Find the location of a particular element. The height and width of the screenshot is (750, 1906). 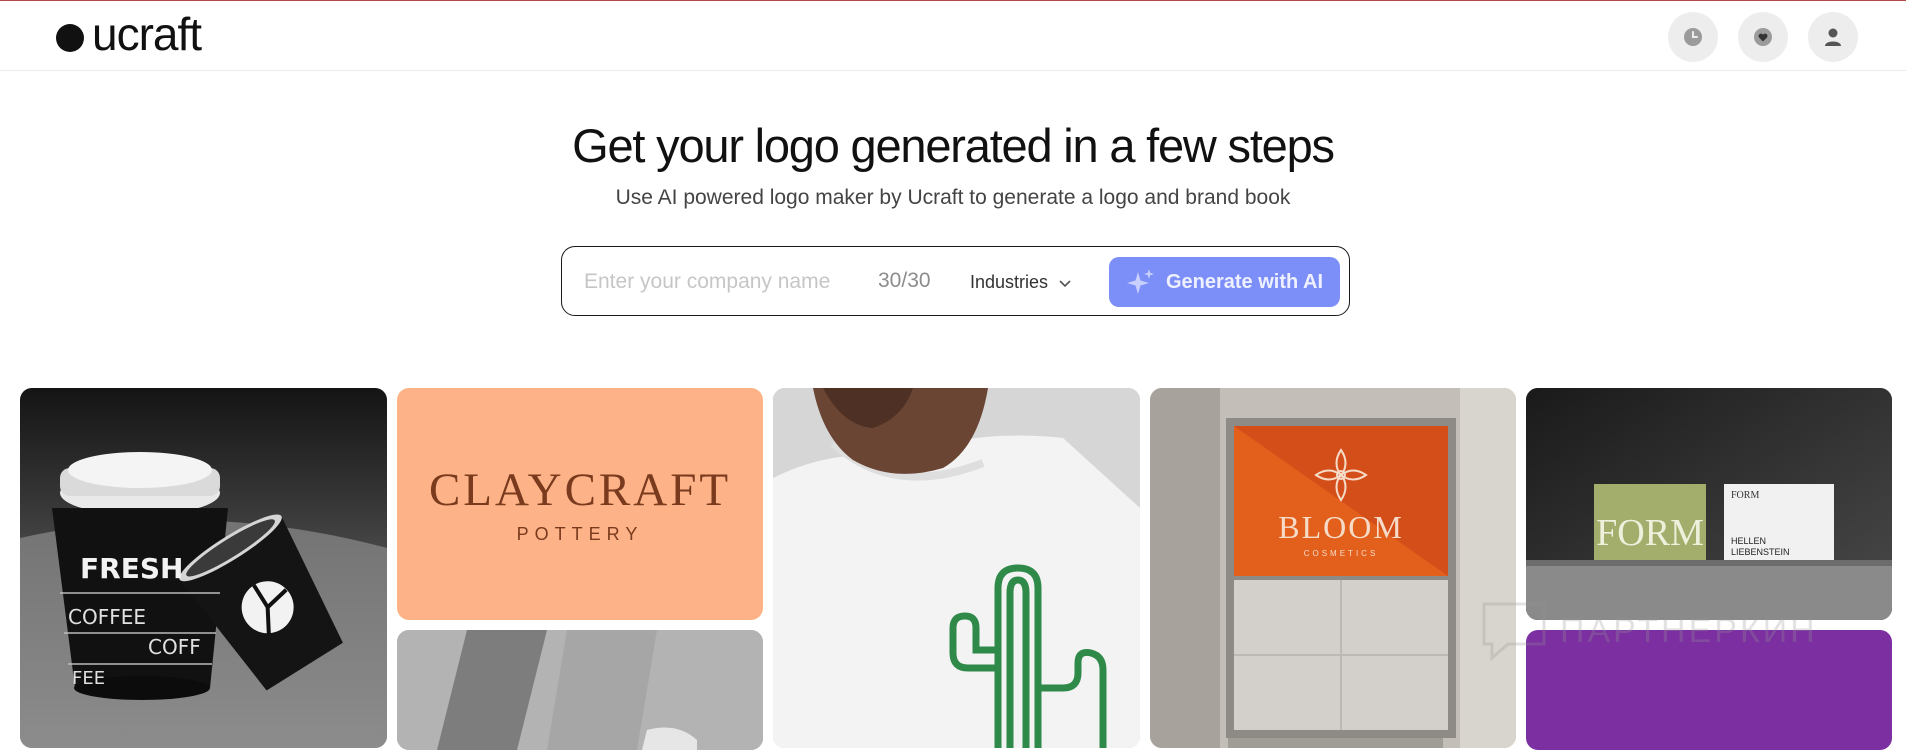

gallery-card-bloom: BLOOM COSMETICS is located at coordinates (1333, 568).